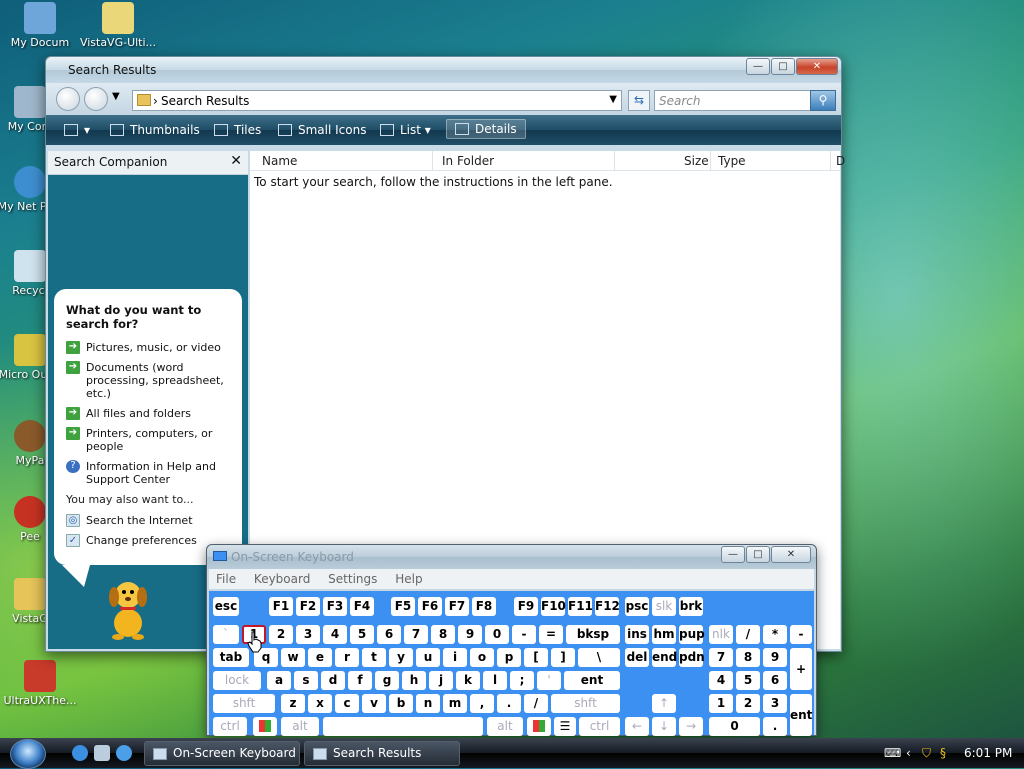 This screenshot has width=1024, height=769. What do you see at coordinates (403, 606) in the screenshot?
I see `key: F5` at bounding box center [403, 606].